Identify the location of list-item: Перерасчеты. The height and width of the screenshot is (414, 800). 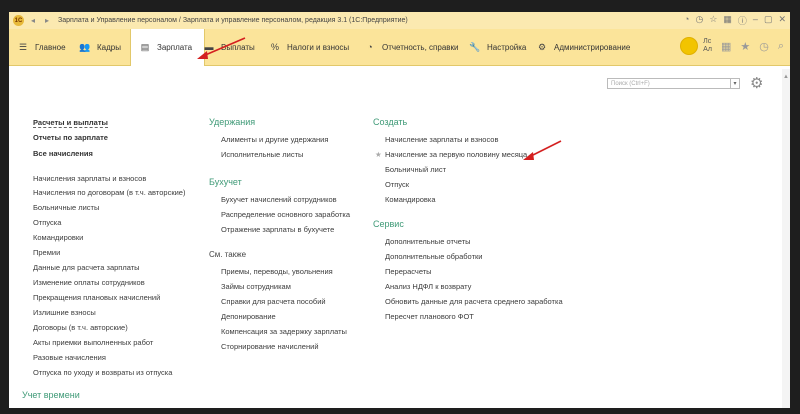
(408, 271).